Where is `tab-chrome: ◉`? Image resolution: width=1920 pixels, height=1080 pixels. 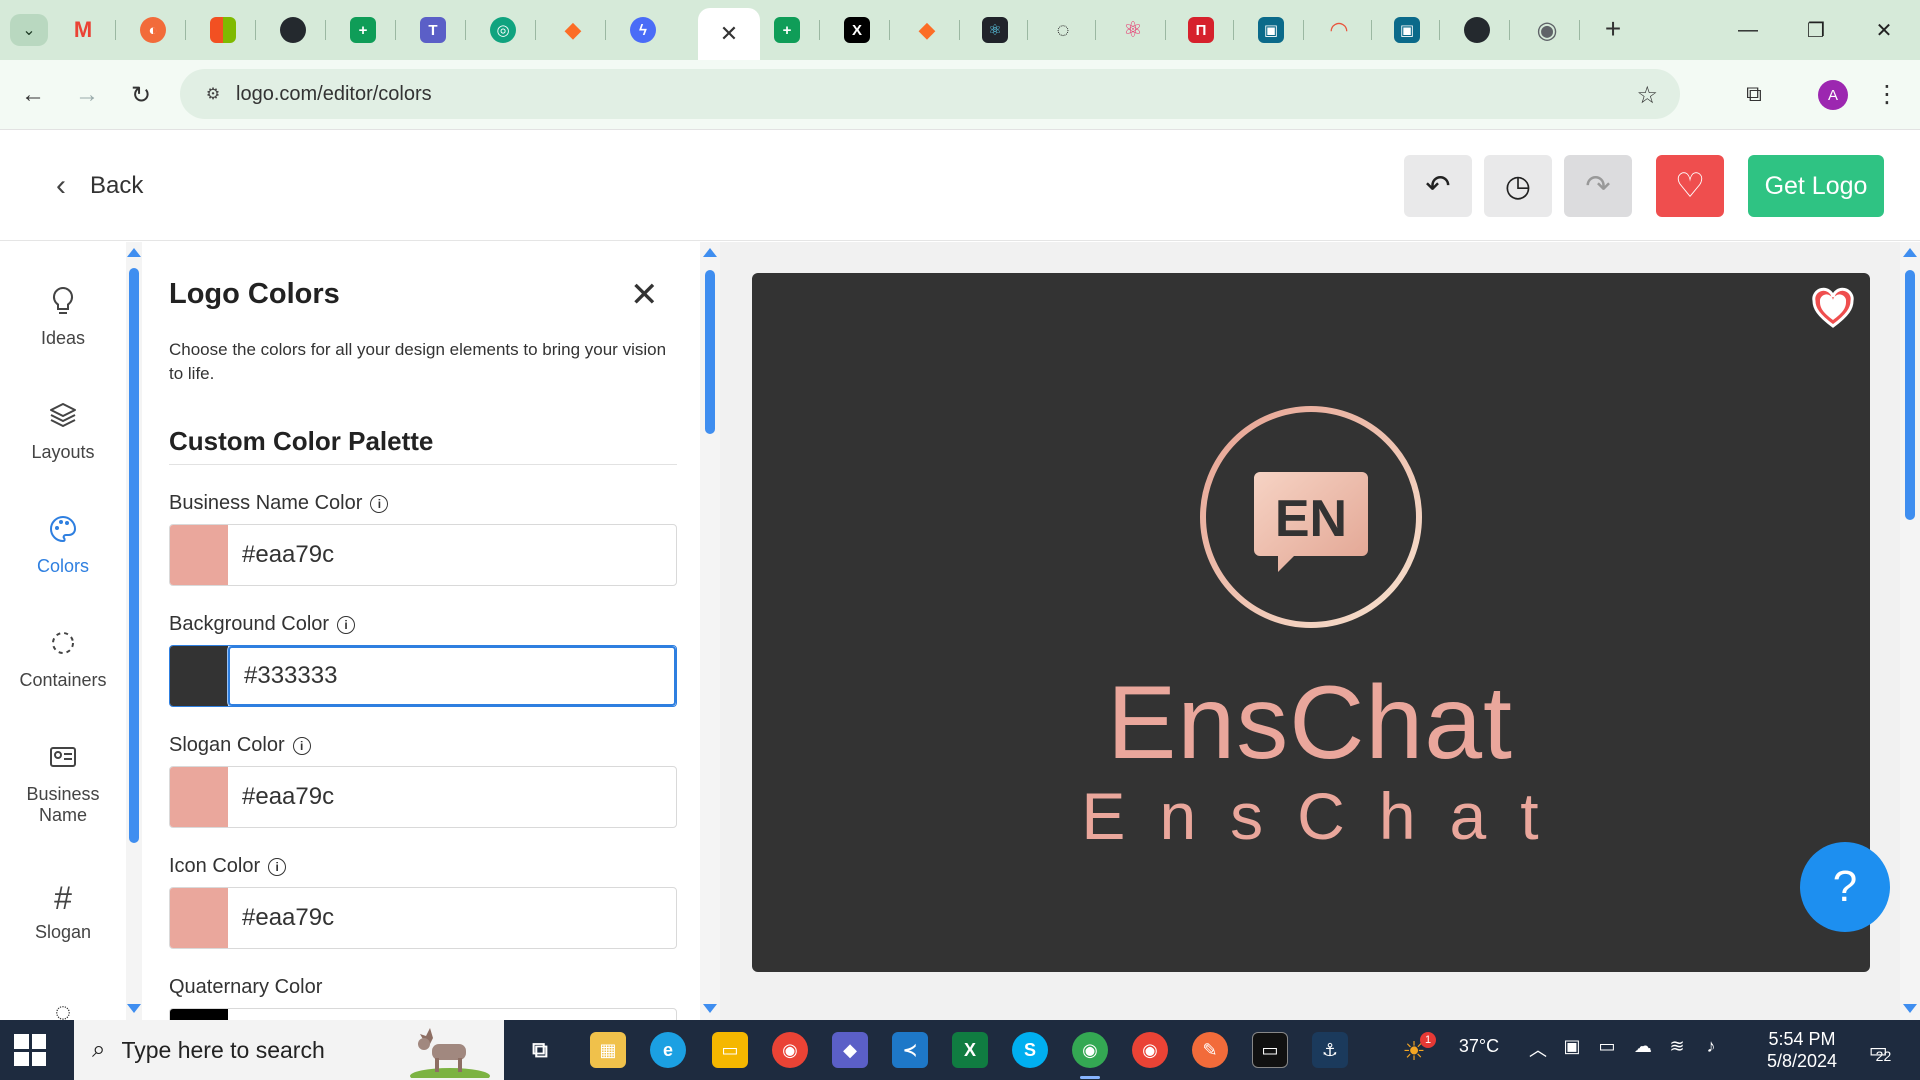 tab-chrome: ◉ is located at coordinates (1547, 30).